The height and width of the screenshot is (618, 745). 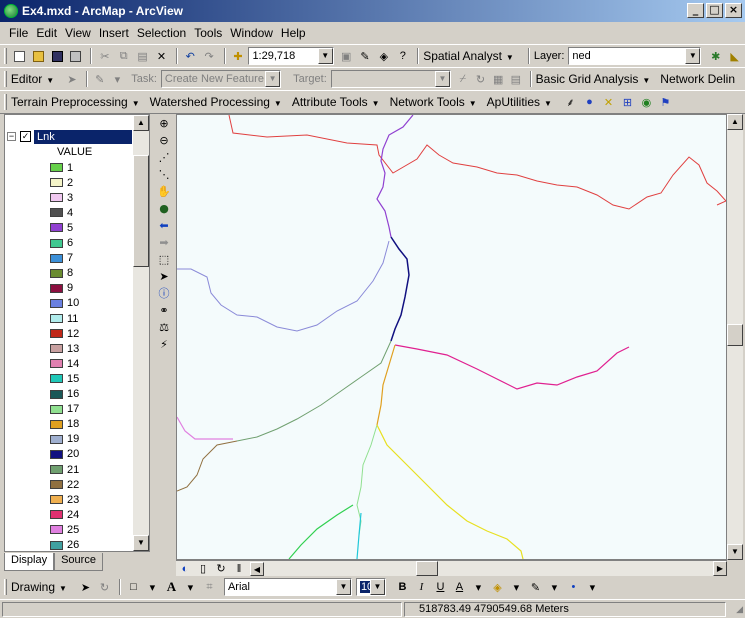 I want to click on zoom-out-icon: ⊖, so click(x=164, y=140).